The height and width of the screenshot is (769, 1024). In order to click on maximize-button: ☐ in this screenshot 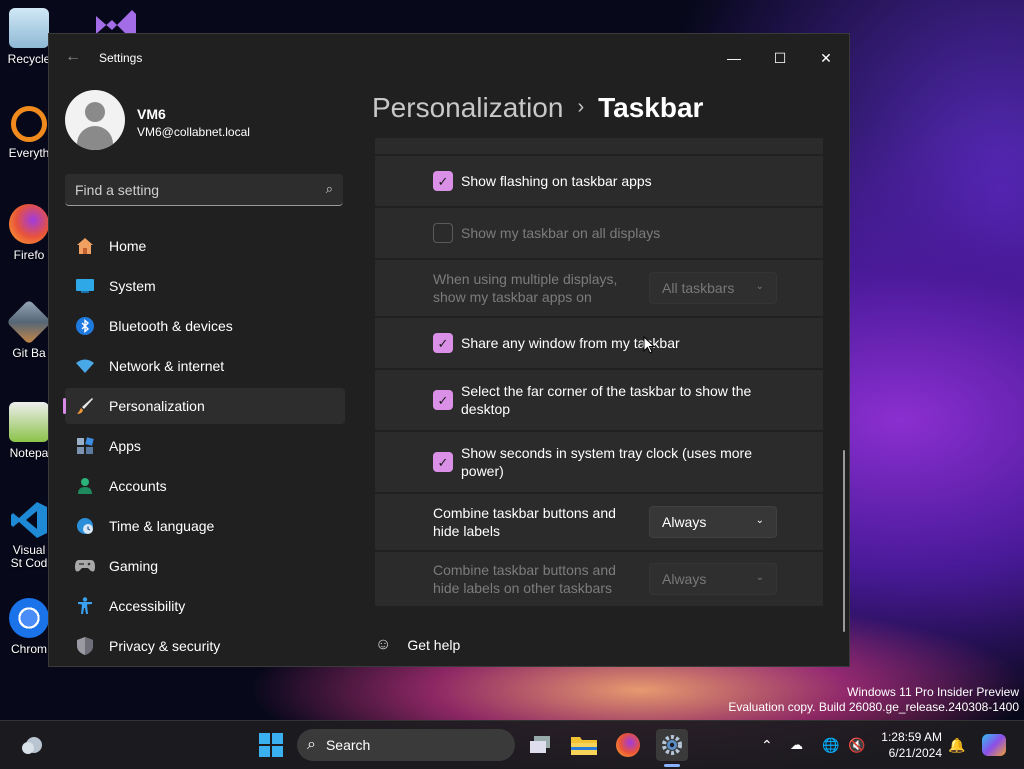, I will do `click(780, 58)`.